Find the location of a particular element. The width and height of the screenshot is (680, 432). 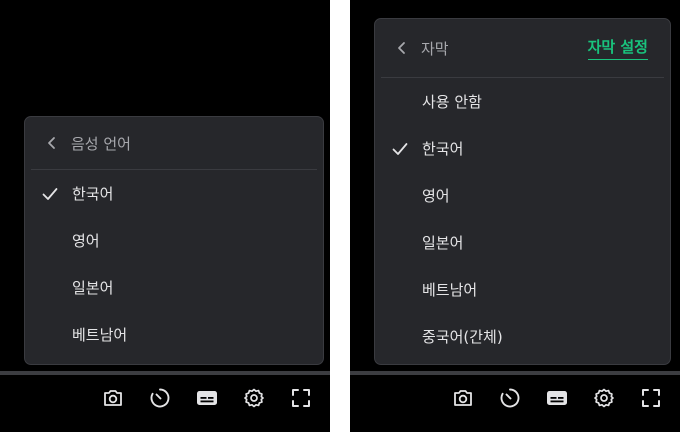

subtitle-settings-link: 자막 설정 is located at coordinates (617, 48).